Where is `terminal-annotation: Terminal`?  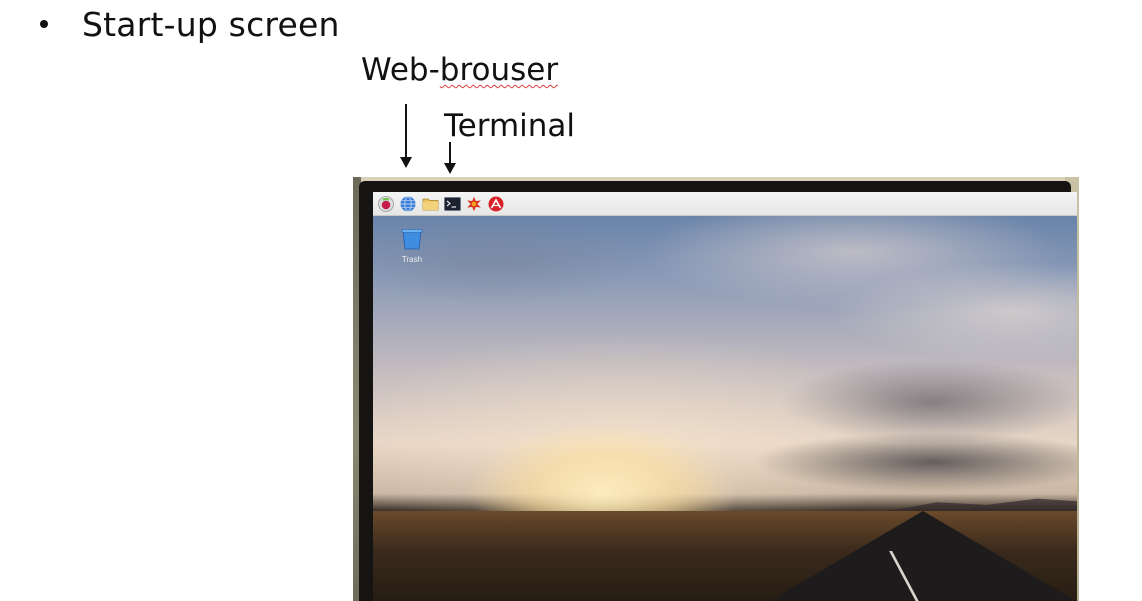
terminal-annotation: Terminal is located at coordinates (510, 126).